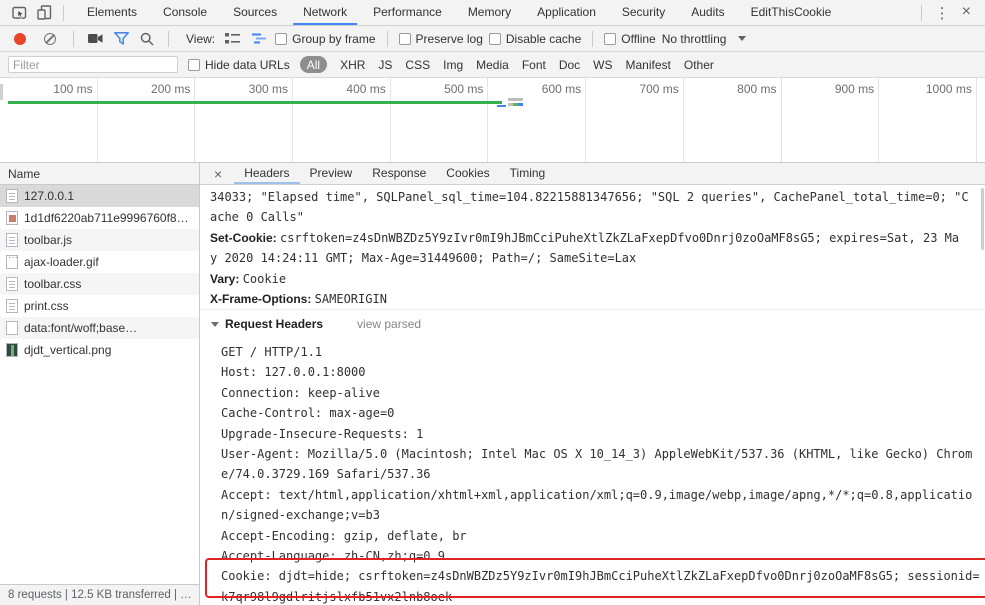  What do you see at coordinates (300, 392) in the screenshot?
I see `request-header-line: Connection: keep-alive` at bounding box center [300, 392].